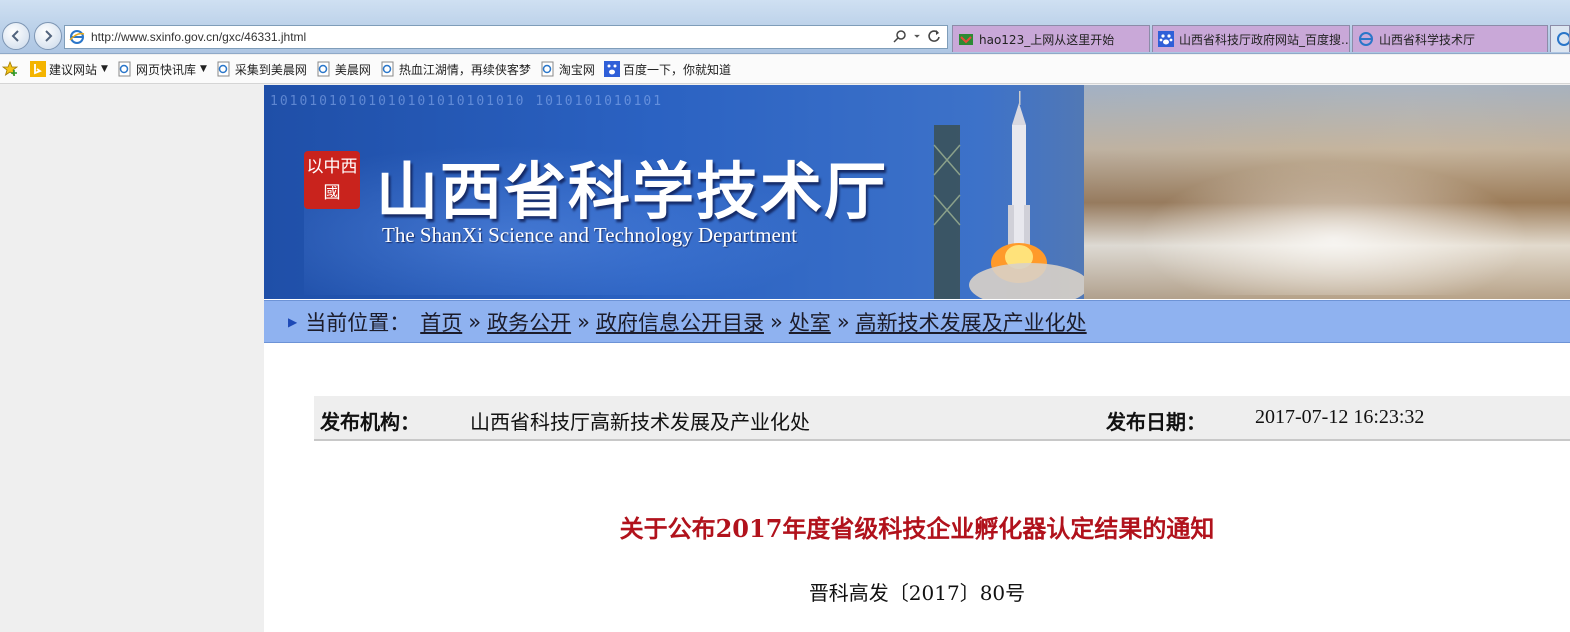  I want to click on back-arrow-icon, so click(15, 36).